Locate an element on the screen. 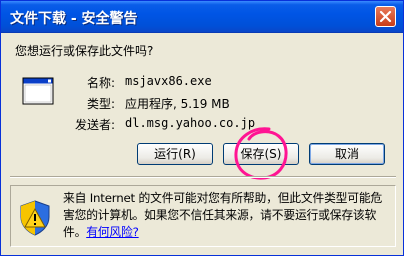 The image size is (406, 258). cancel-button: 取消 is located at coordinates (347, 154).